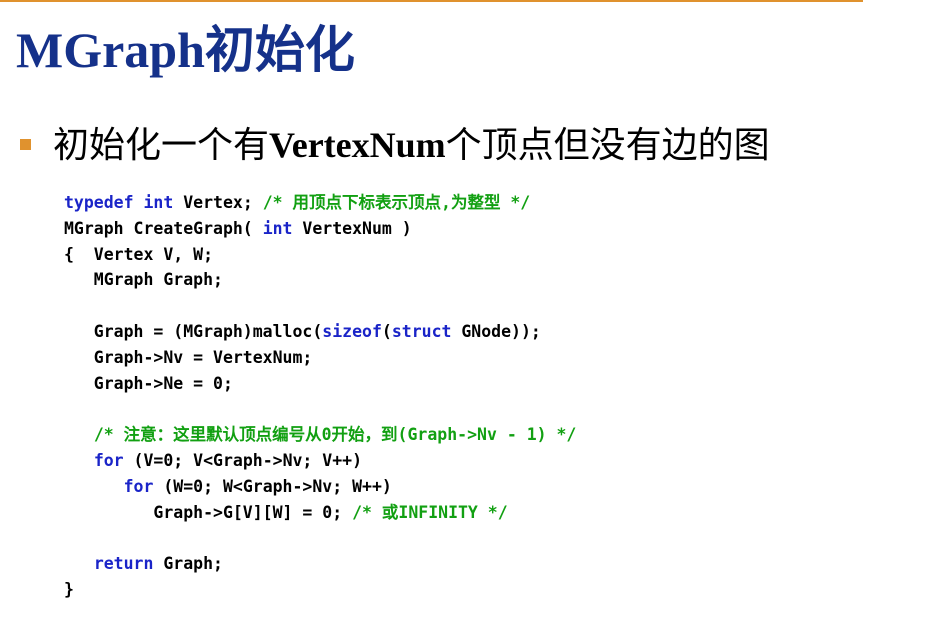 This screenshot has width=939, height=621. Describe the element at coordinates (69, 589) in the screenshot. I see `code-text: }` at that location.